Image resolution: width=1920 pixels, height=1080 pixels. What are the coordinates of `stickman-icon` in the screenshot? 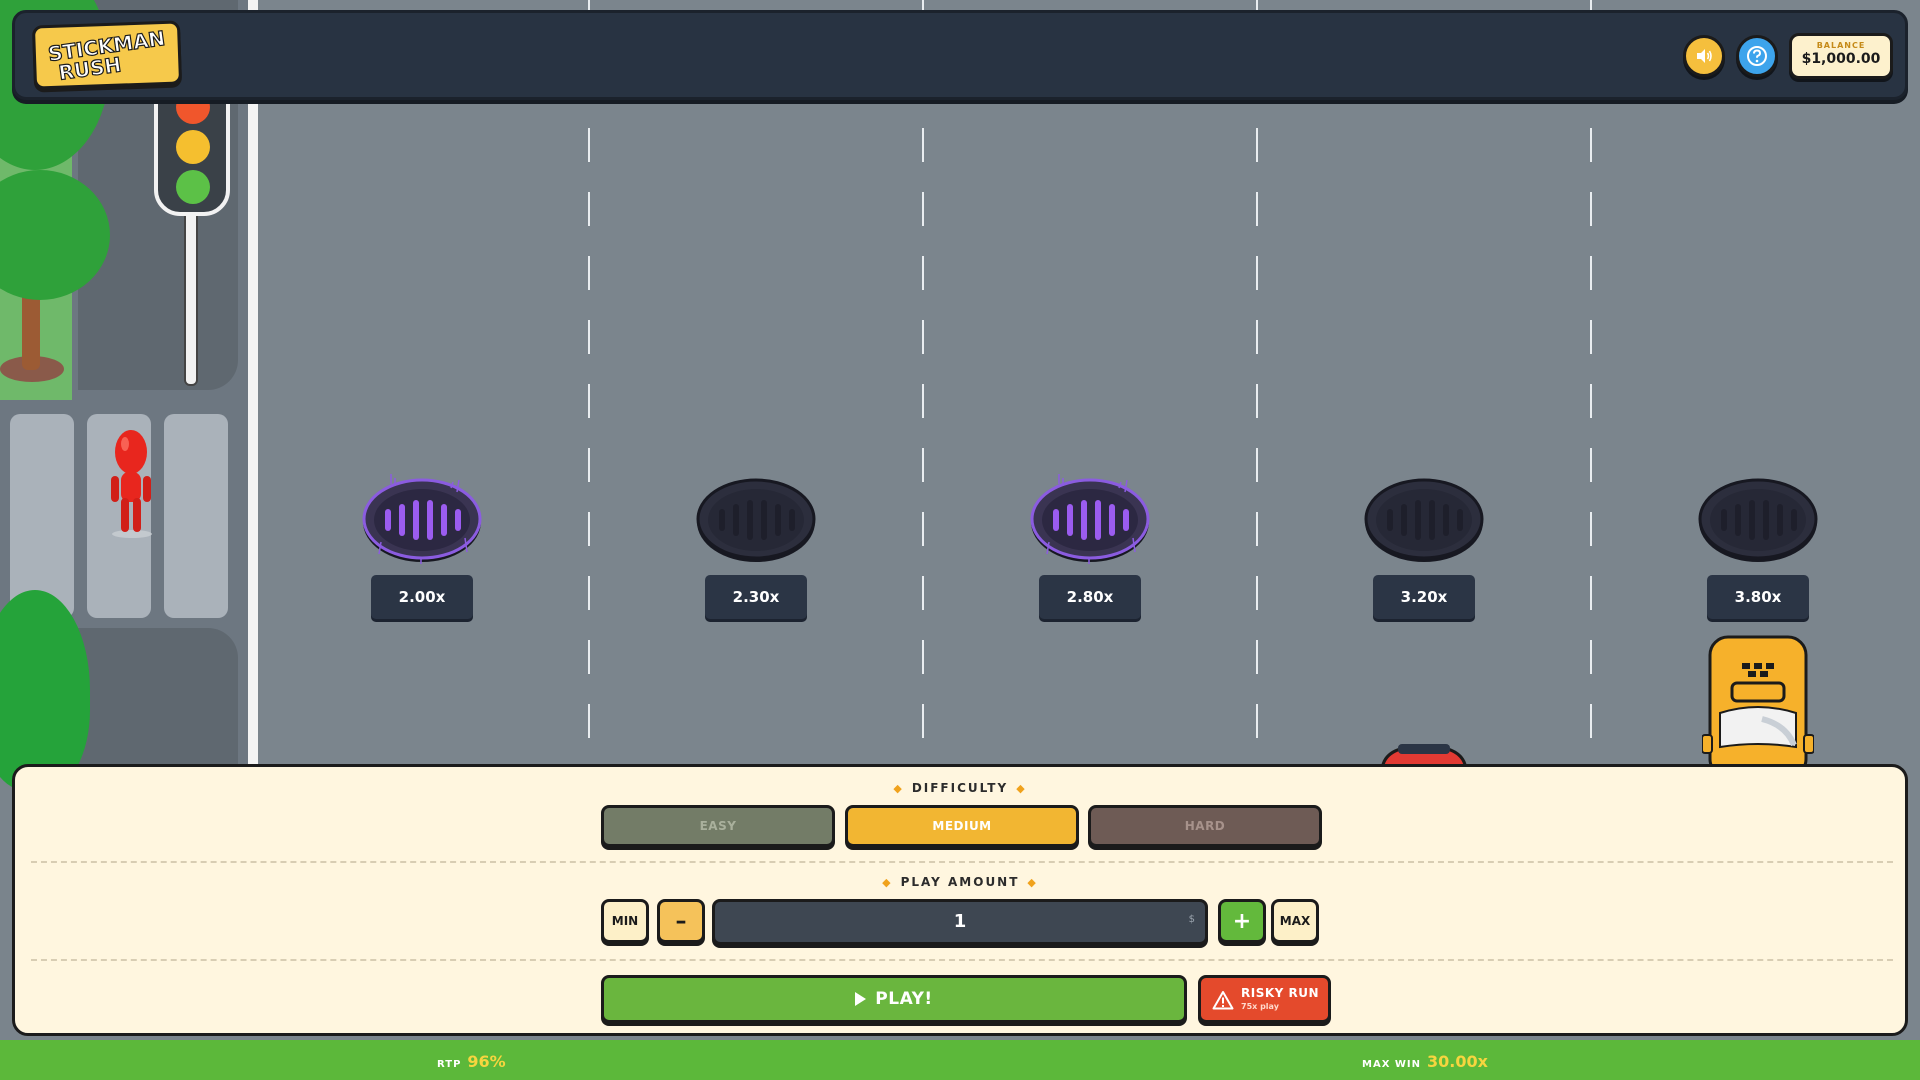 It's located at (131, 484).